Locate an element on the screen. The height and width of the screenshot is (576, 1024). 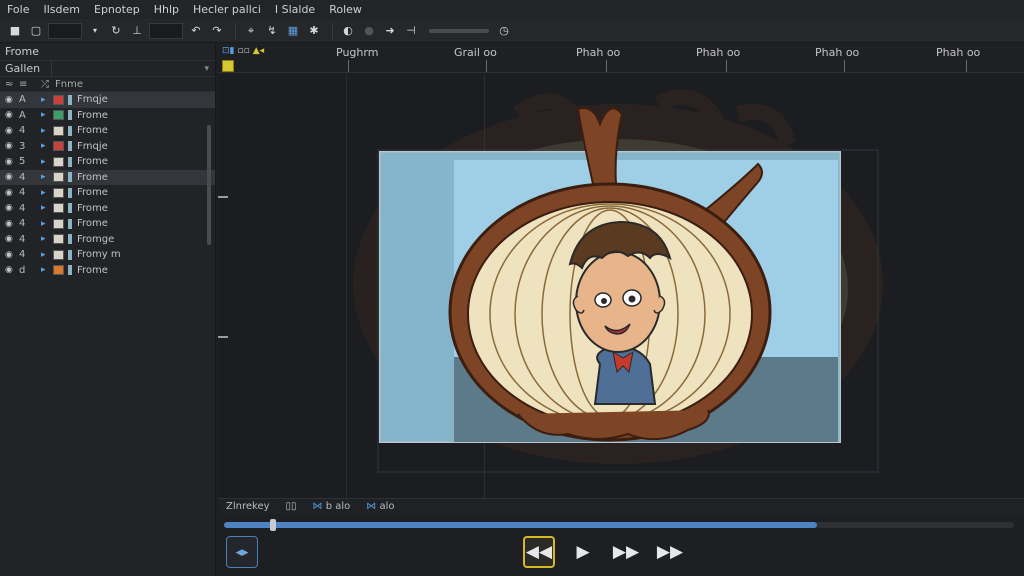
key-icon: ⊡▮ is located at coordinates (228, 51).